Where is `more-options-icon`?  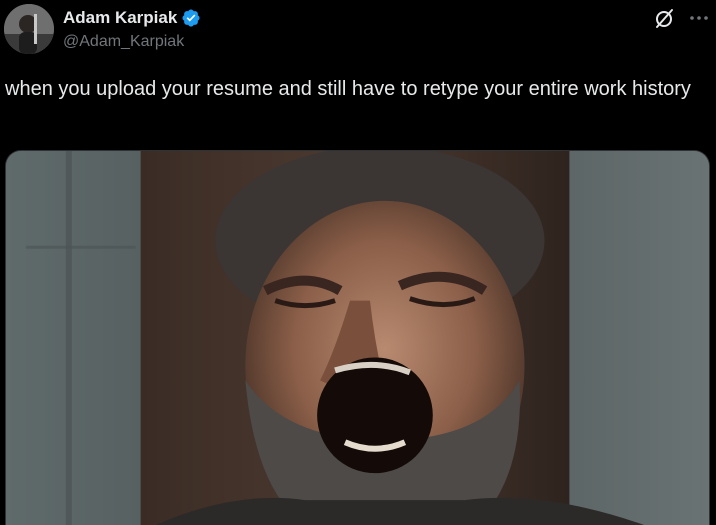 more-options-icon is located at coordinates (699, 18).